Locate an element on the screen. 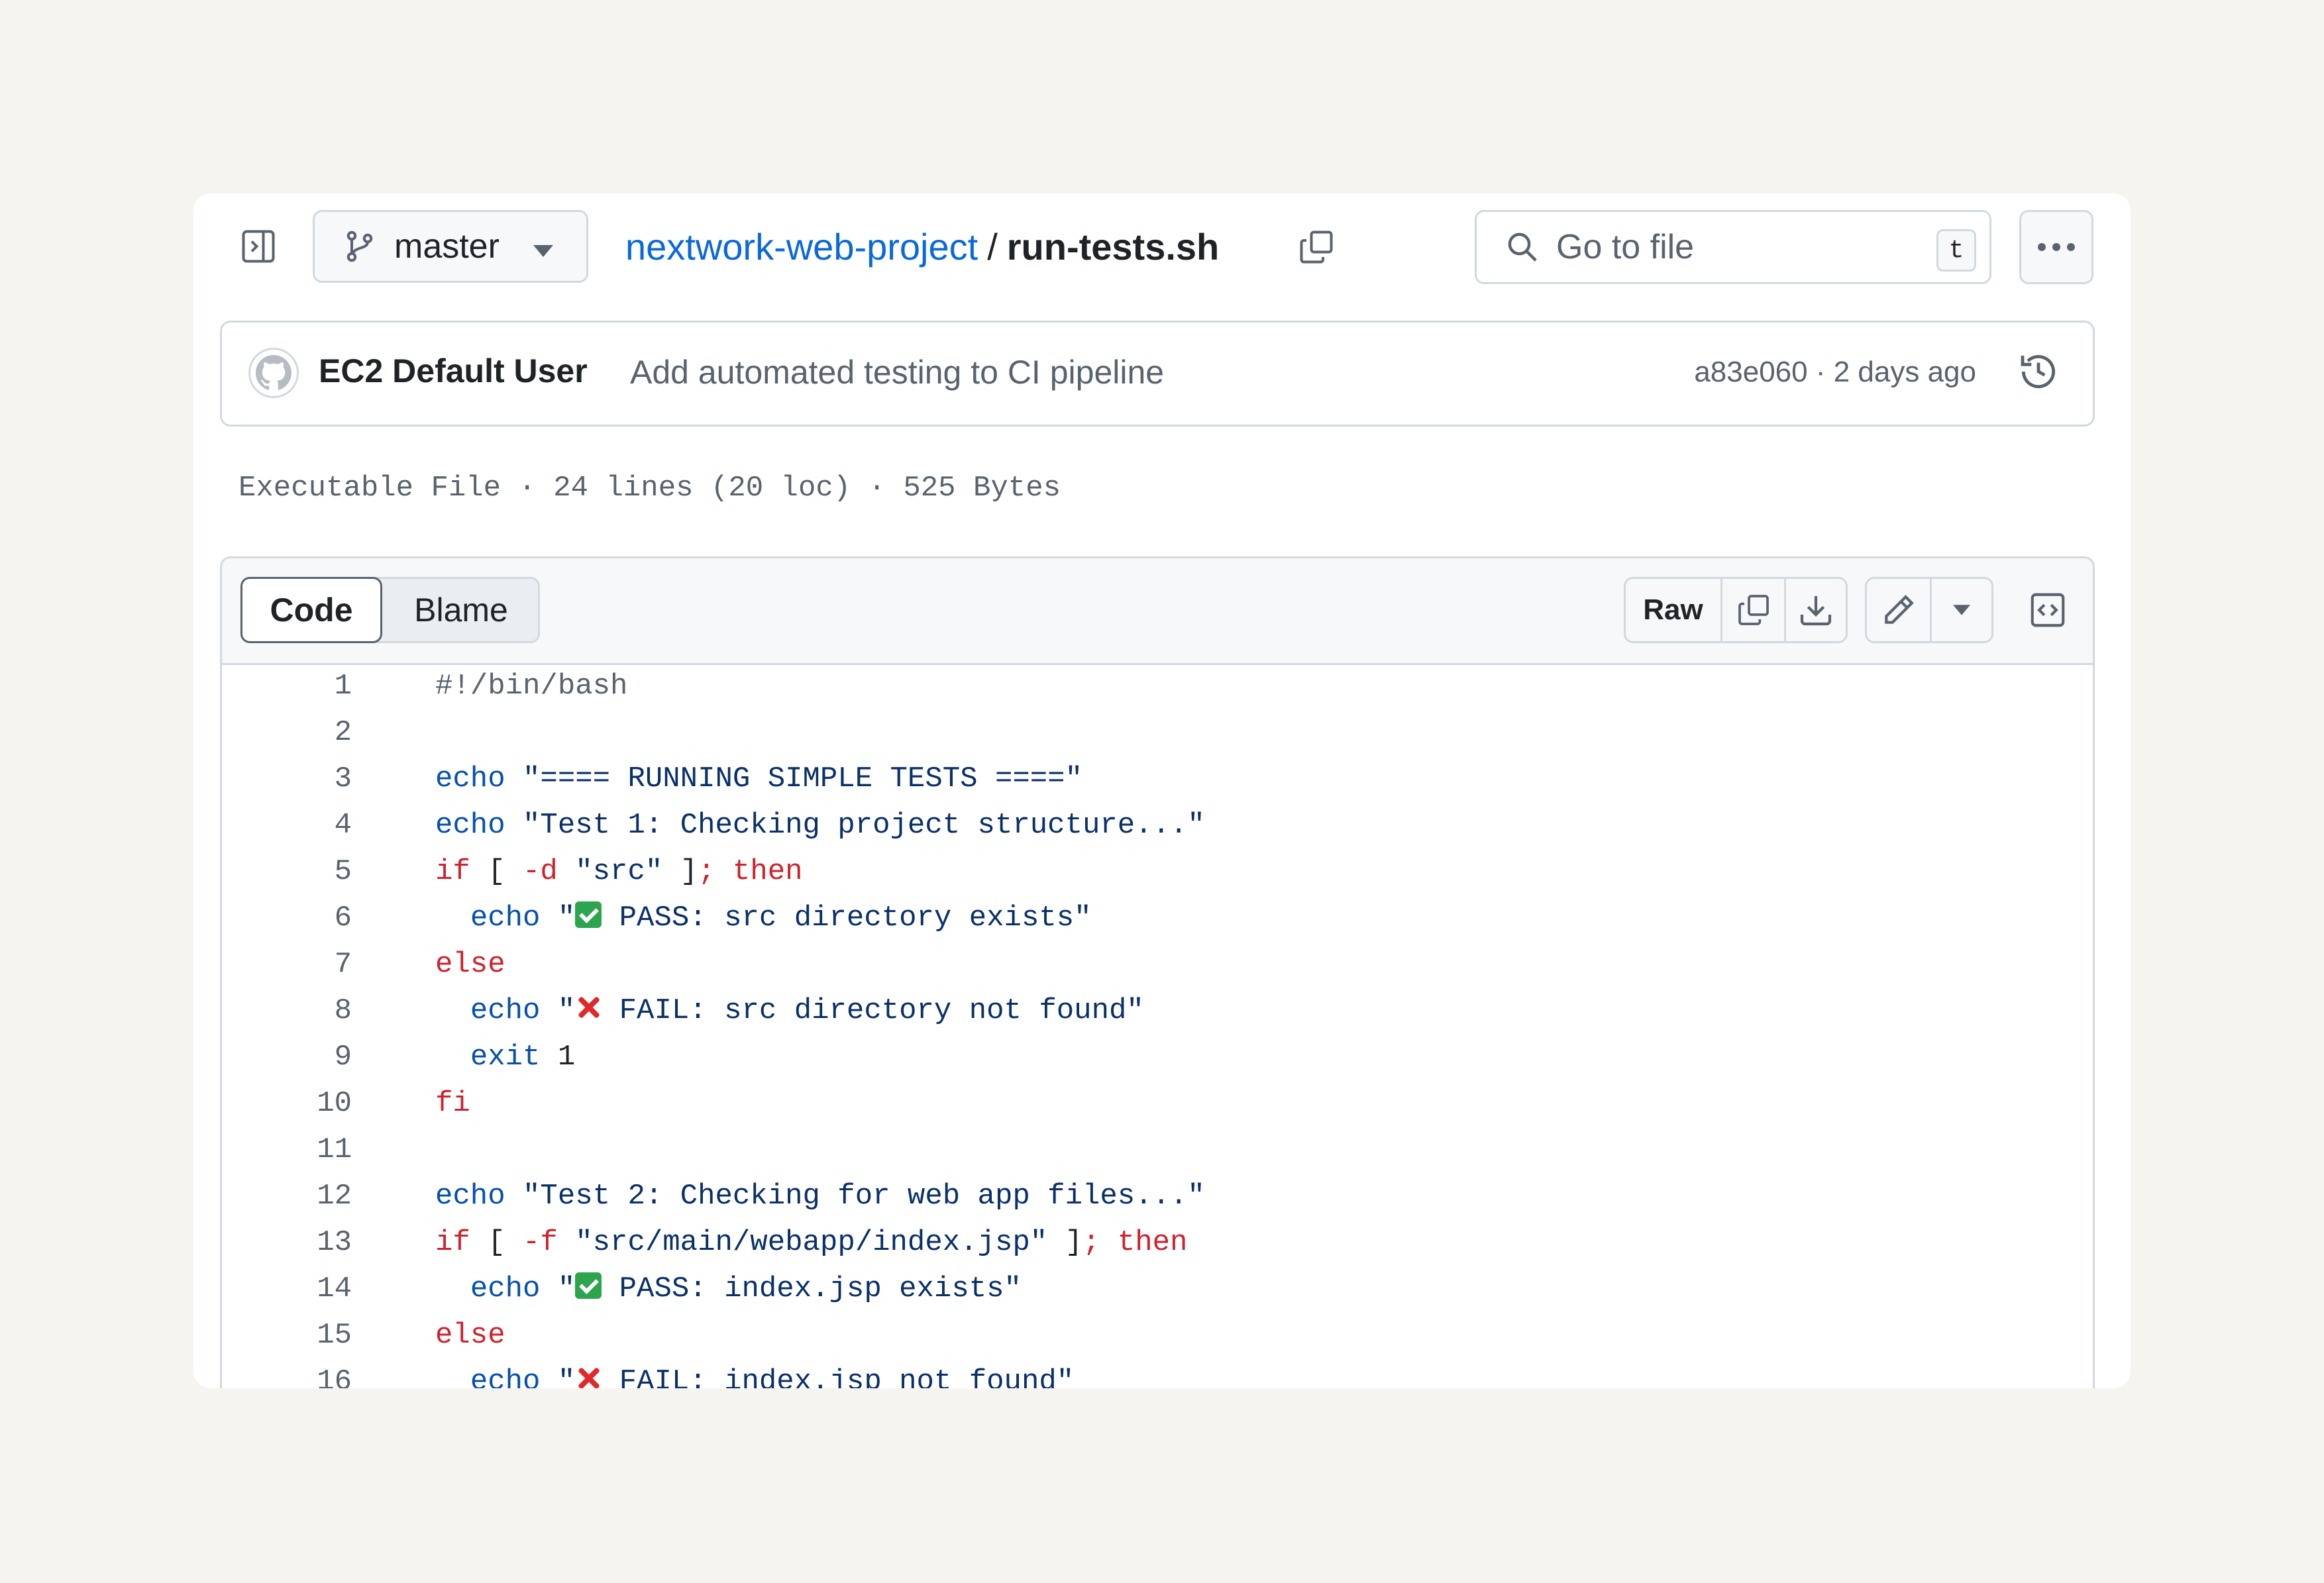 Image resolution: width=2324 pixels, height=1583 pixels. avatar is located at coordinates (273, 373).